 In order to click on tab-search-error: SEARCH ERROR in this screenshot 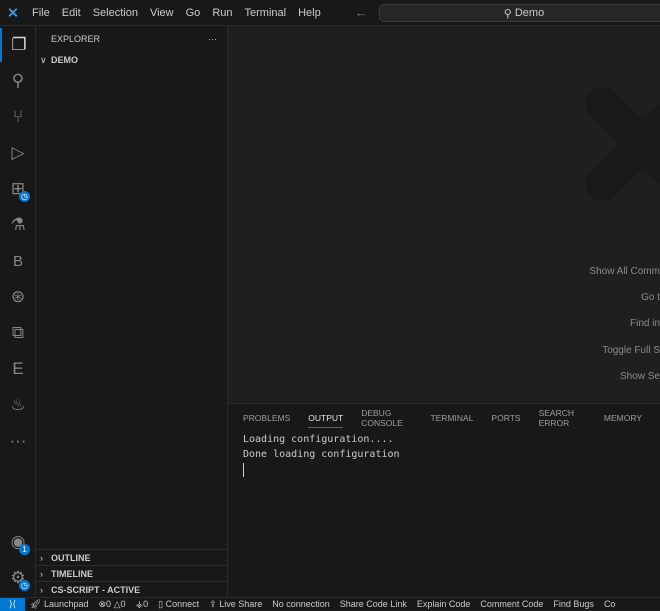, I will do `click(562, 418)`.